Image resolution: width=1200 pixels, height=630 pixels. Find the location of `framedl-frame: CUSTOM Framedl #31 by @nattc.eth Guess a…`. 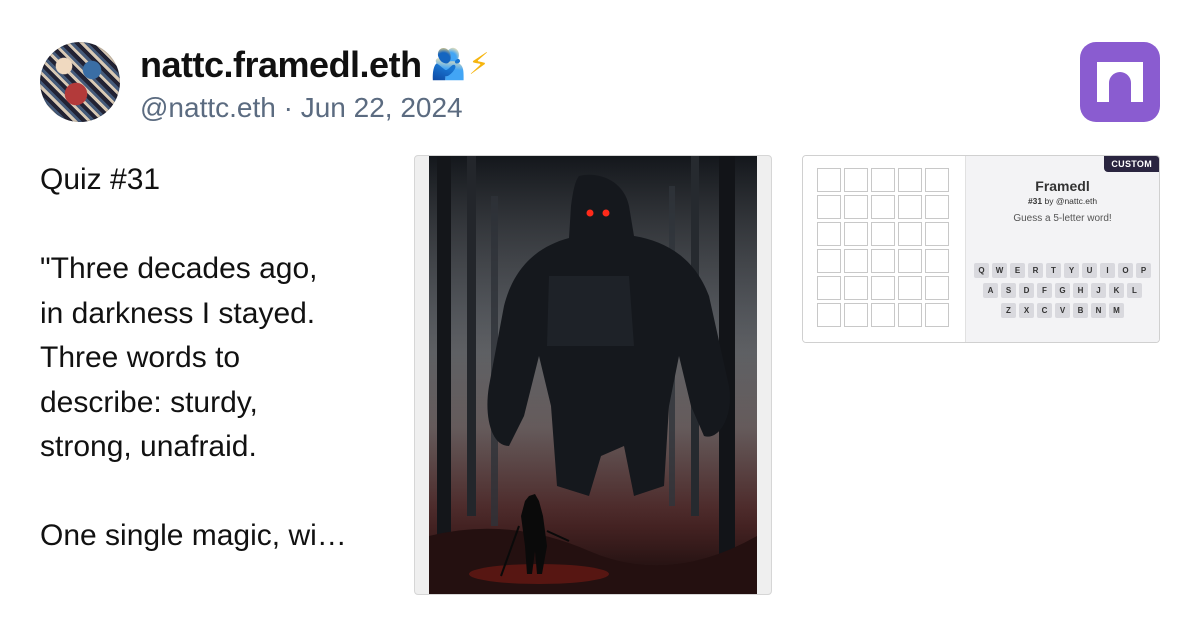

framedl-frame: CUSTOM Framedl #31 by @nattc.eth Guess a… is located at coordinates (981, 249).